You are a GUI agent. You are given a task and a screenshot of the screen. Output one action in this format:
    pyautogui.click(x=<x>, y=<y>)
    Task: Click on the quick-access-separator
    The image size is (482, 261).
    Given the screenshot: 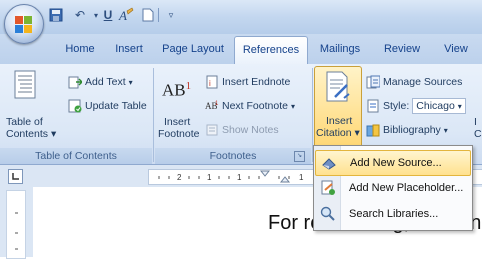 What is the action you would take?
    pyautogui.click(x=158, y=15)
    